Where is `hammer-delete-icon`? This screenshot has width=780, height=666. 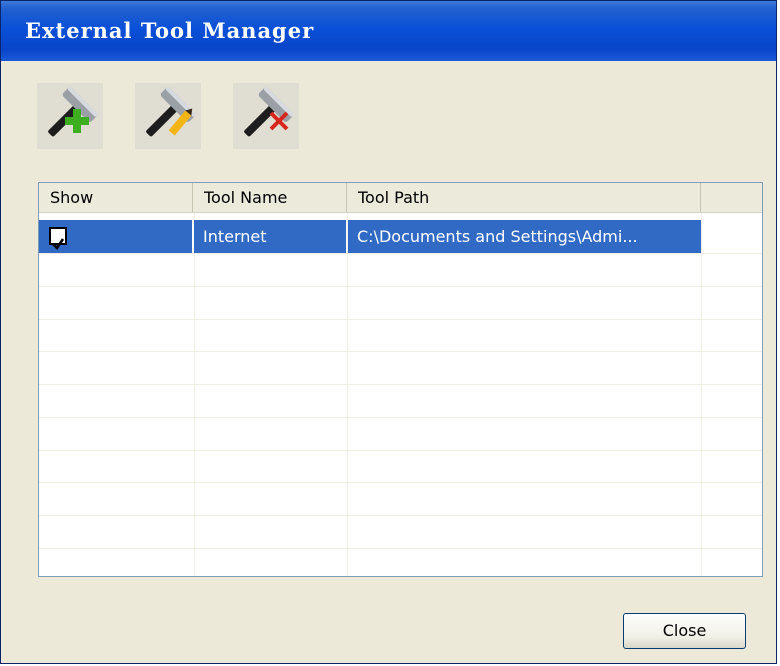
hammer-delete-icon is located at coordinates (269, 112).